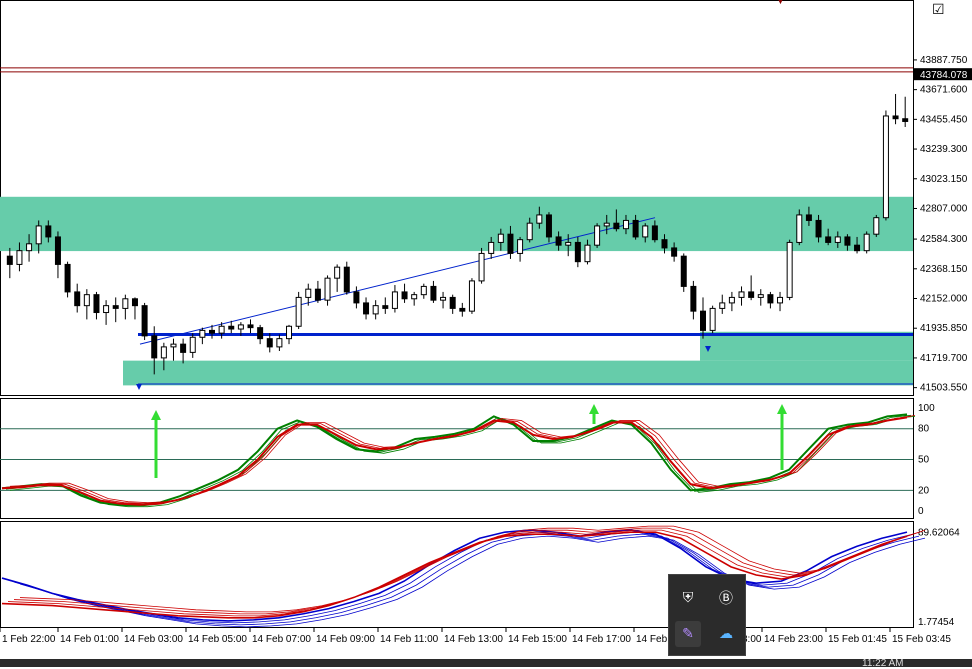  Describe the element at coordinates (29, 639) in the screenshot. I see `time-tick-label: 1 Feb 22:00` at that location.